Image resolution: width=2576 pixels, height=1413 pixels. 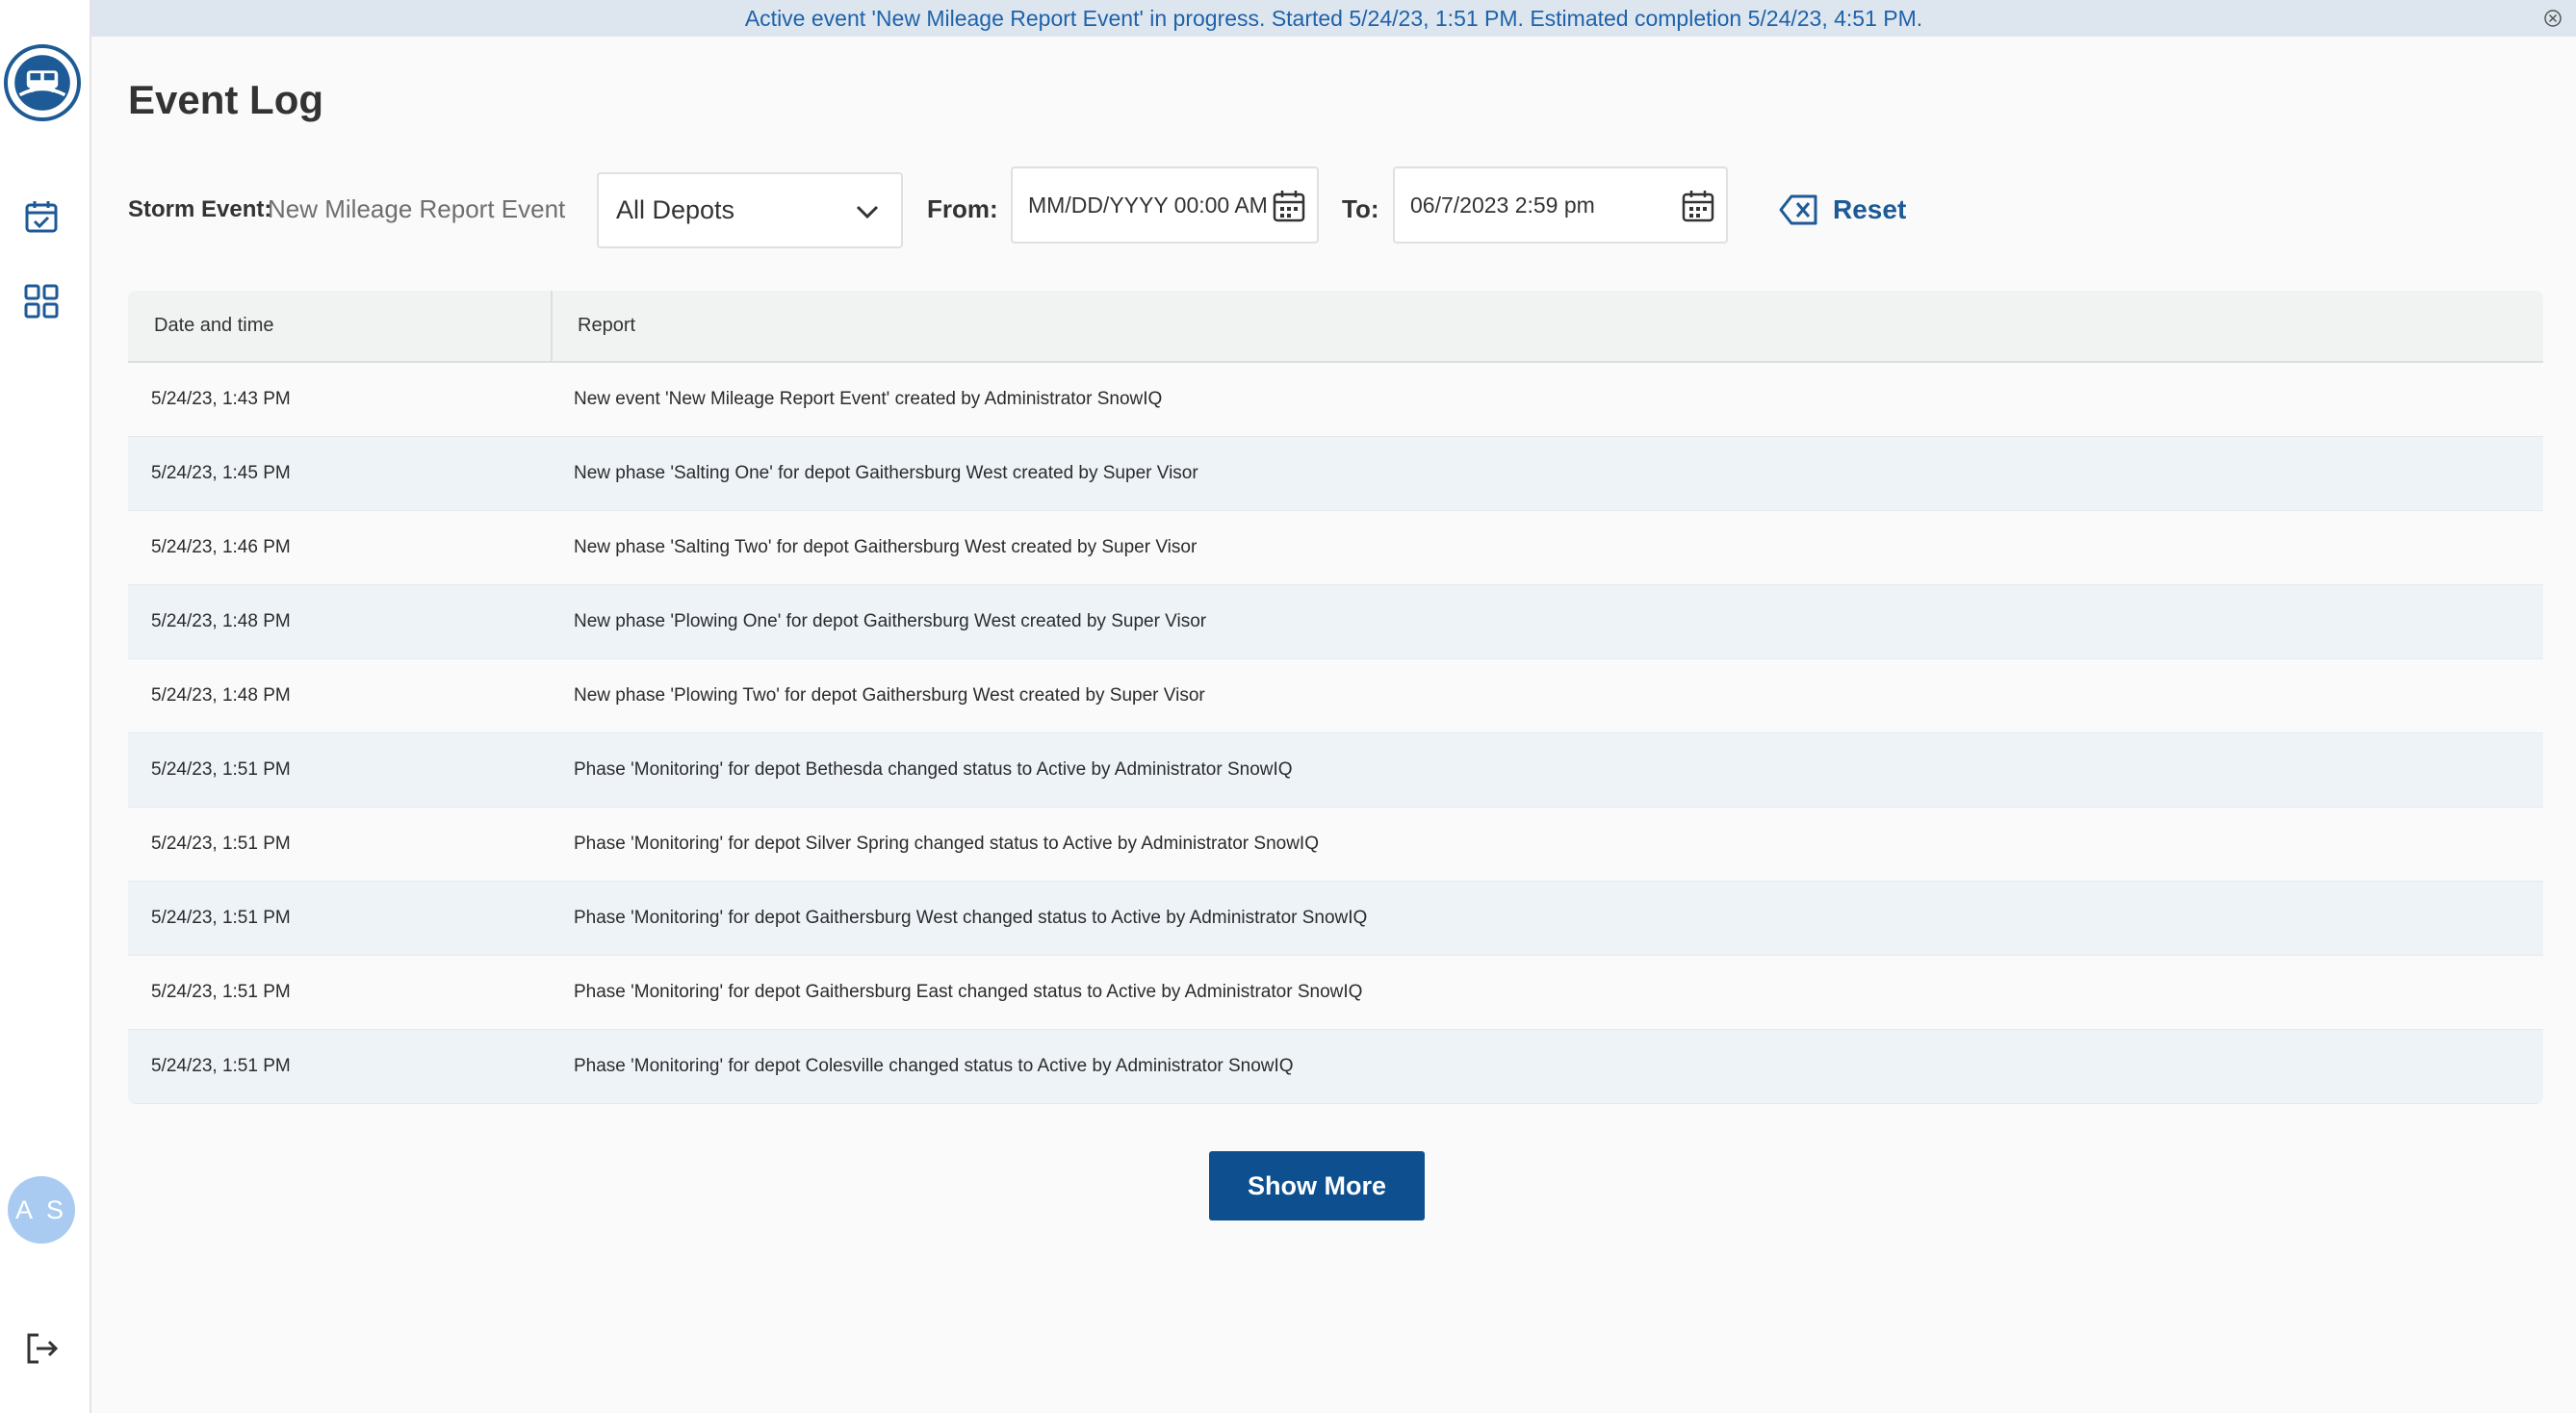 I want to click on calendar-check-icon, so click(x=41, y=217).